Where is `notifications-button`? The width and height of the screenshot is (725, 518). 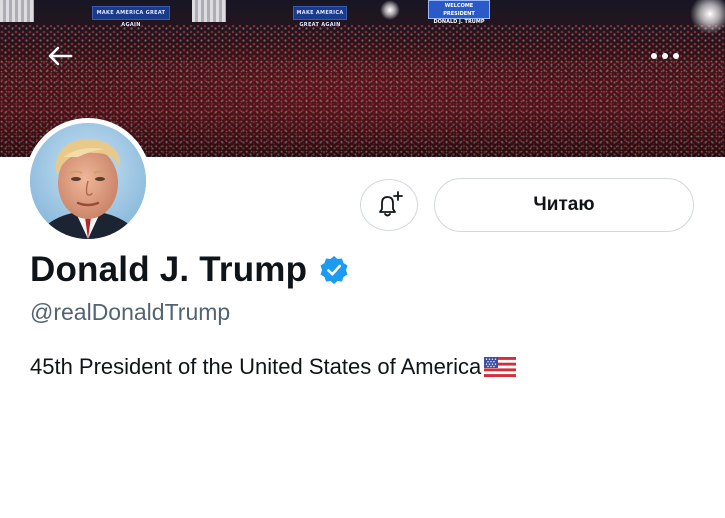
notifications-button is located at coordinates (389, 205).